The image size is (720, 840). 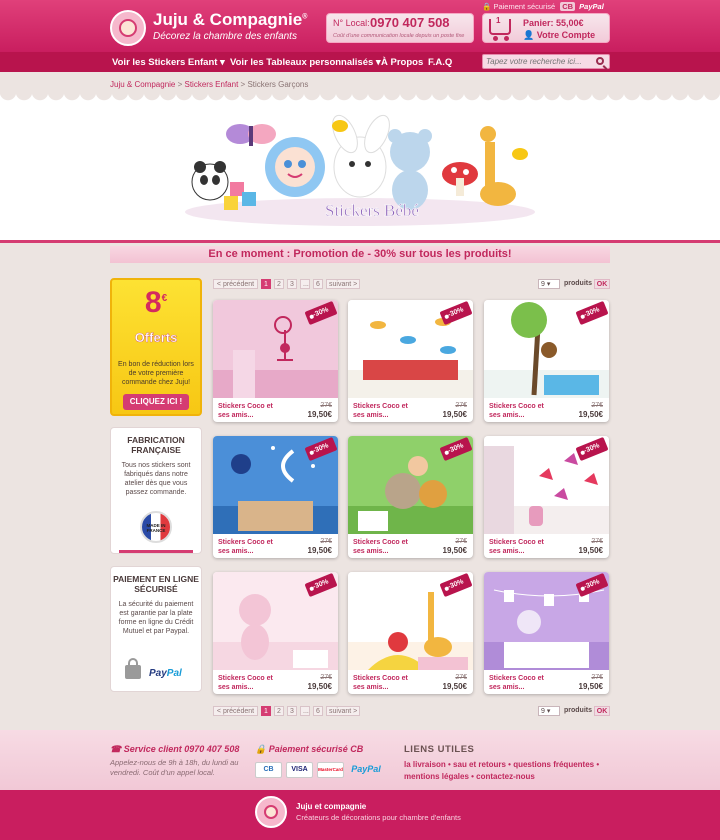 I want to click on fabrication-title: FABRICATION FRANÇAISE, so click(x=156, y=445).